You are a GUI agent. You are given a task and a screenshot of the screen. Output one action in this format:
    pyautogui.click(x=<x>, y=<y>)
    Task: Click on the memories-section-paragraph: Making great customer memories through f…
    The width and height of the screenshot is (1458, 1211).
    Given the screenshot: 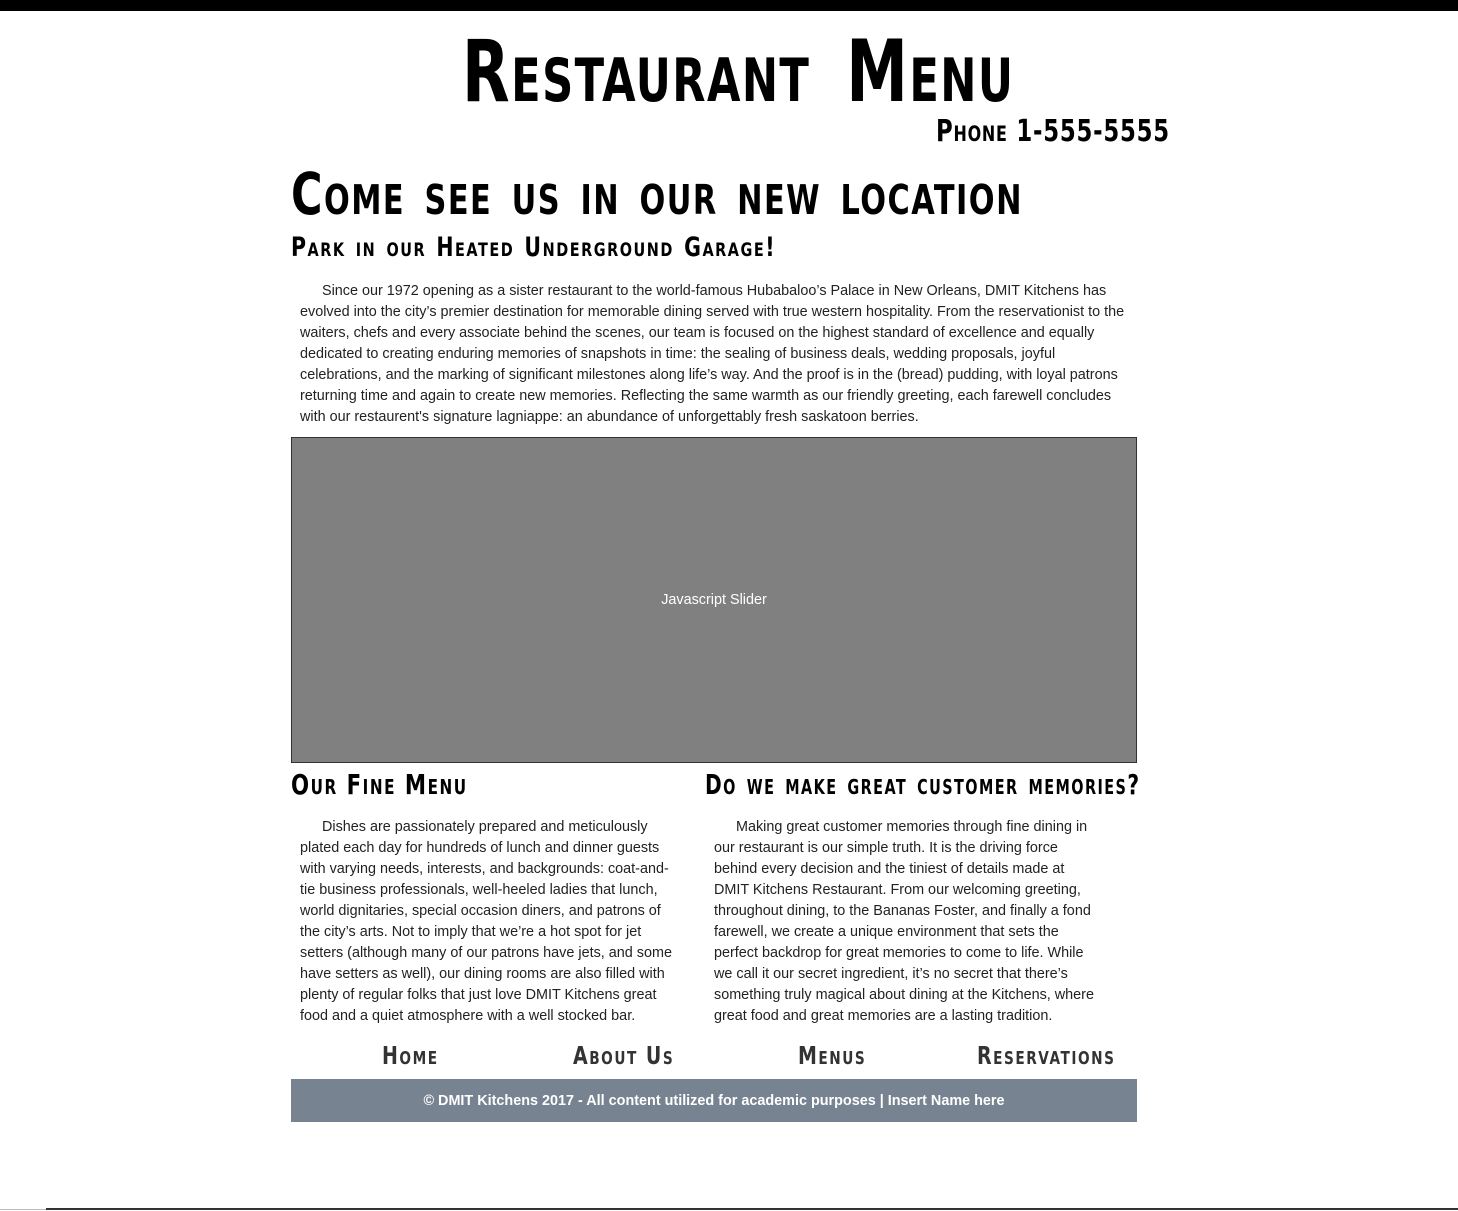 What is the action you would take?
    pyautogui.click(x=904, y=921)
    